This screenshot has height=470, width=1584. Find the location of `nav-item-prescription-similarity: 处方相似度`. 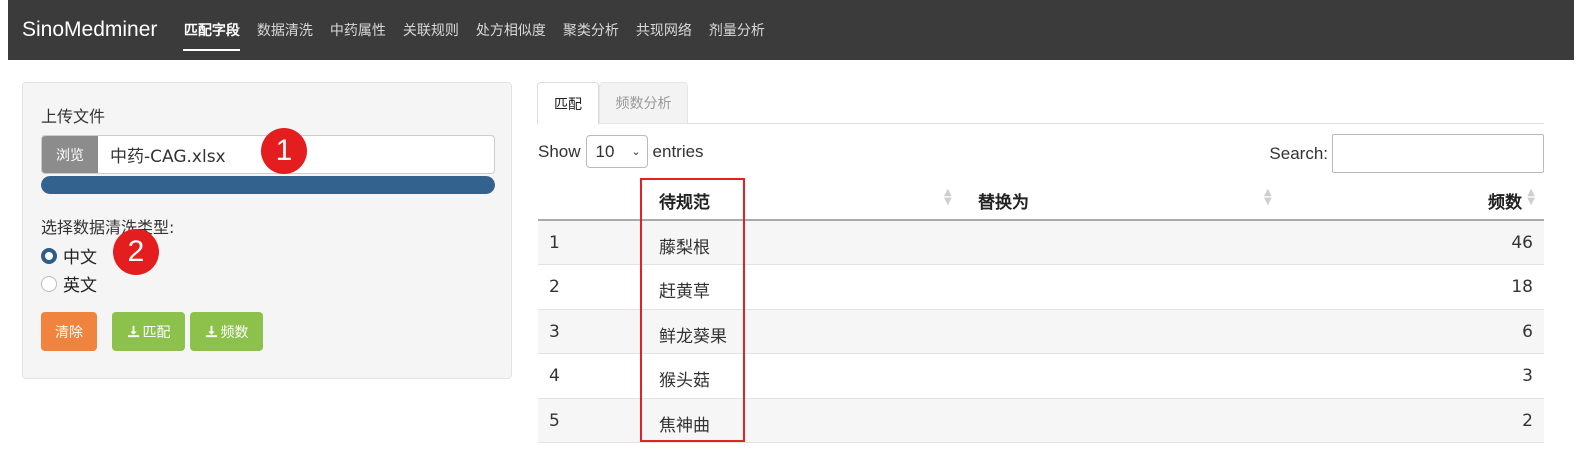

nav-item-prescription-similarity: 处方相似度 is located at coordinates (510, 30).